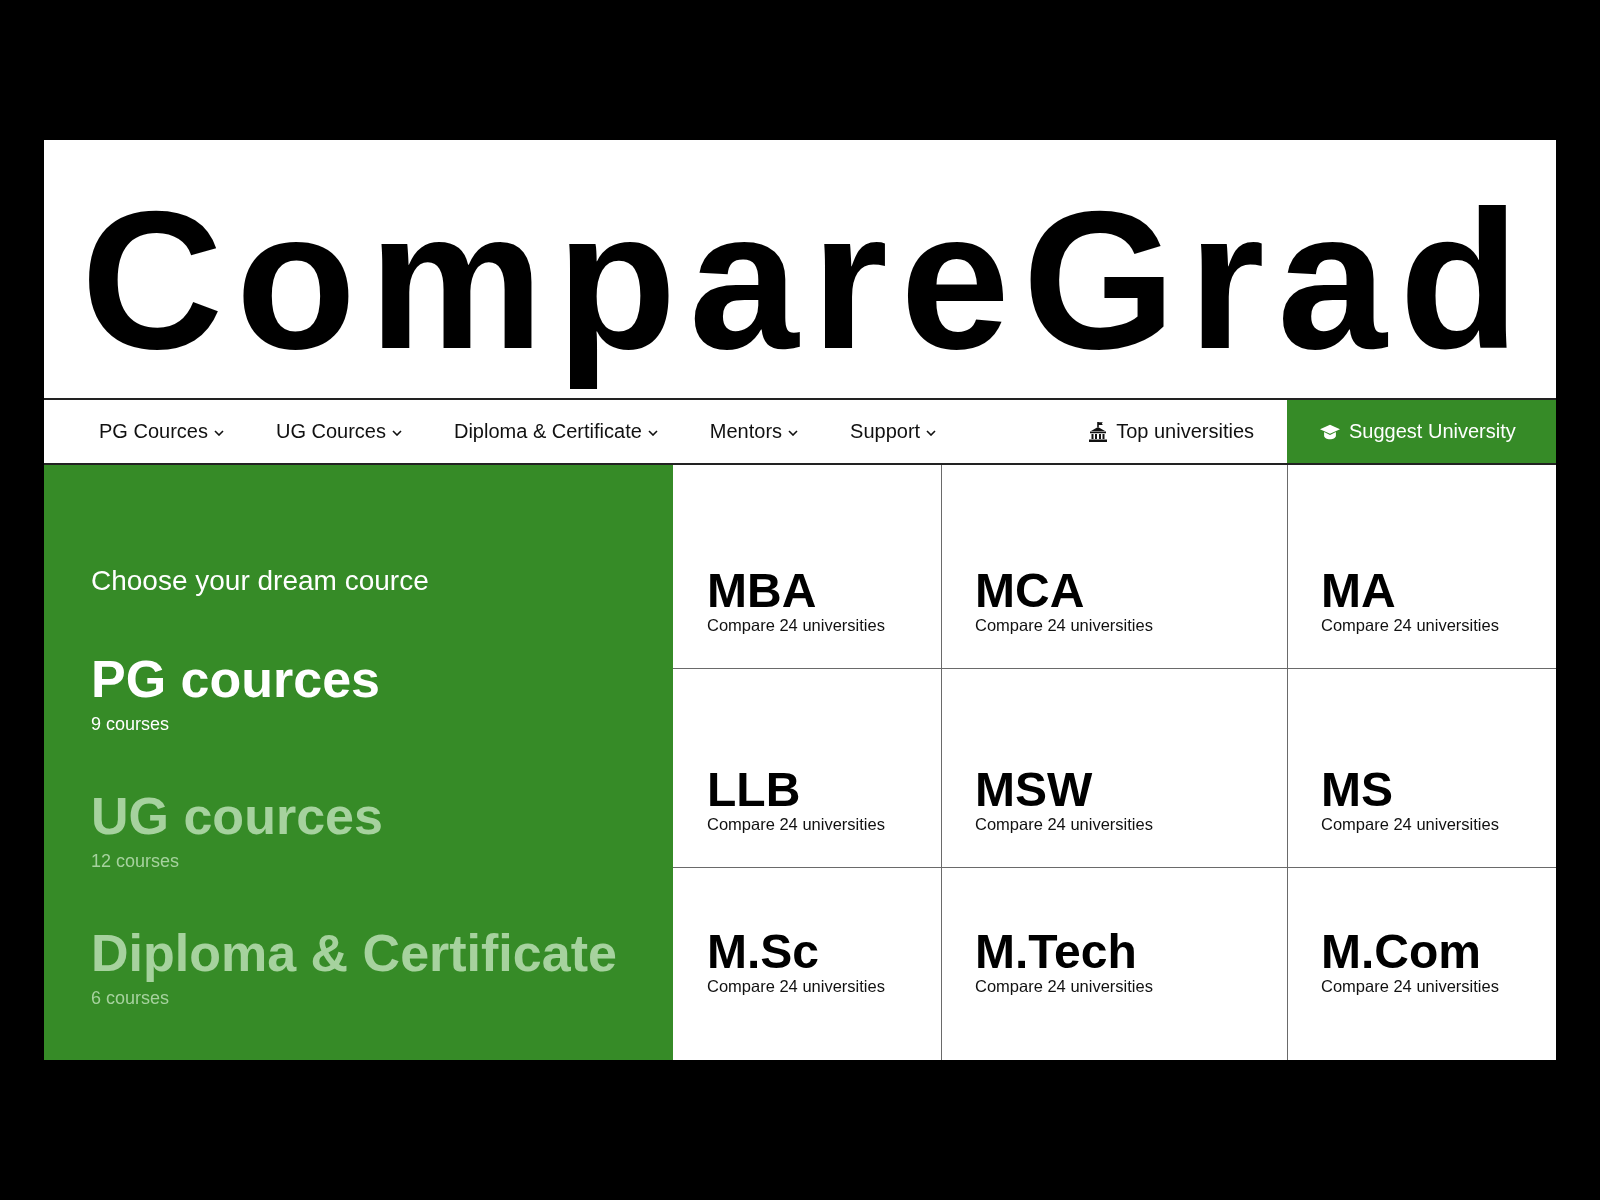 The image size is (1600, 1200). What do you see at coordinates (1421, 767) in the screenshot?
I see `course-card: MS Compare 24 universities` at bounding box center [1421, 767].